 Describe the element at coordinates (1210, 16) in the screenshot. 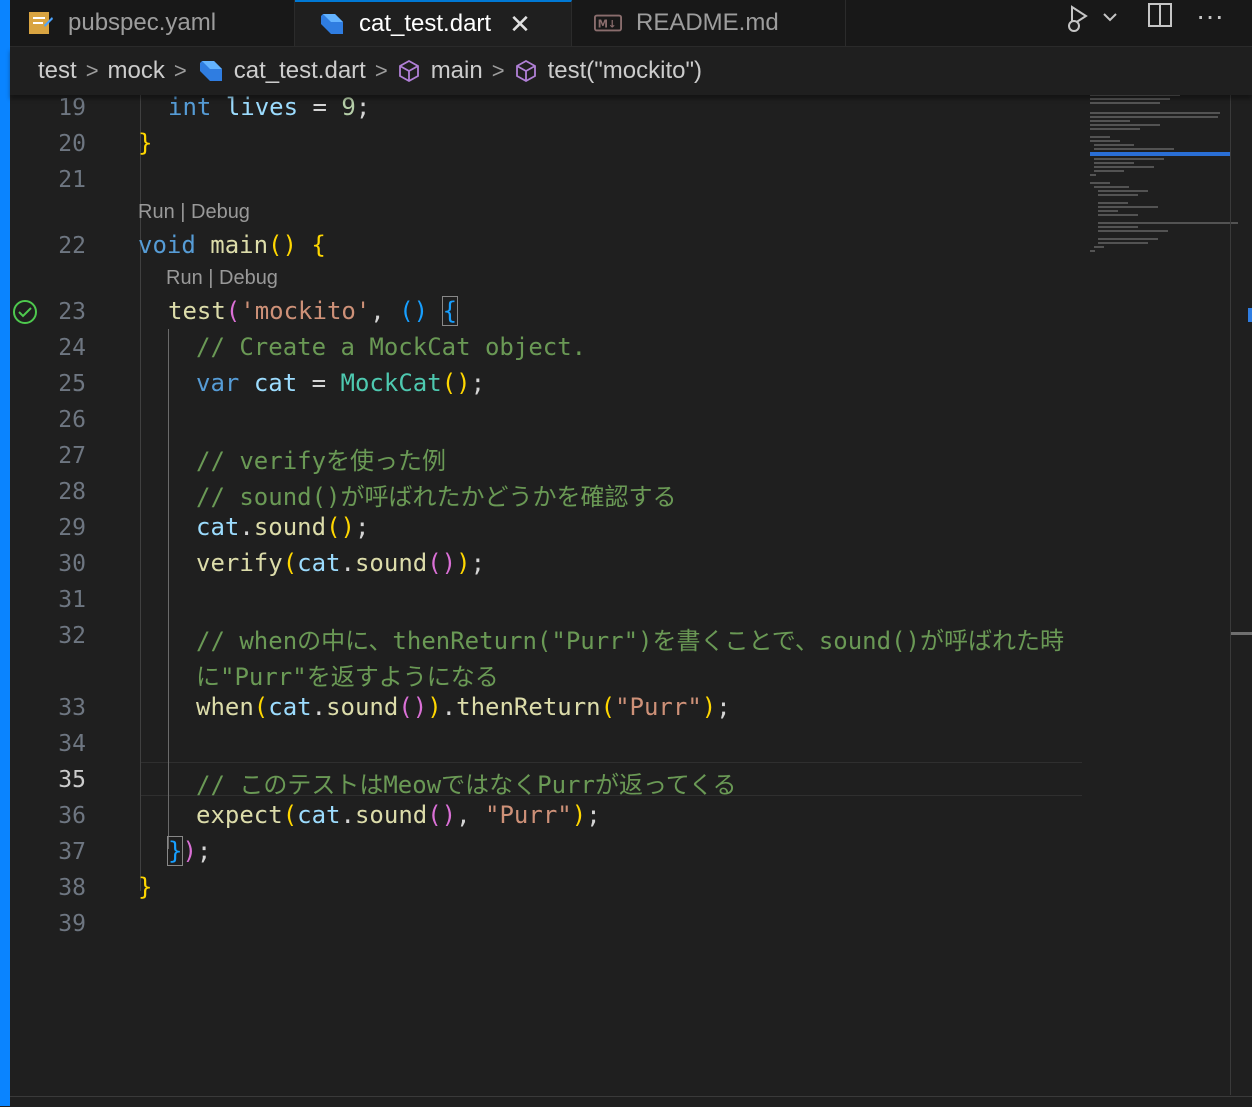

I see `more-actions-icon: ···` at that location.